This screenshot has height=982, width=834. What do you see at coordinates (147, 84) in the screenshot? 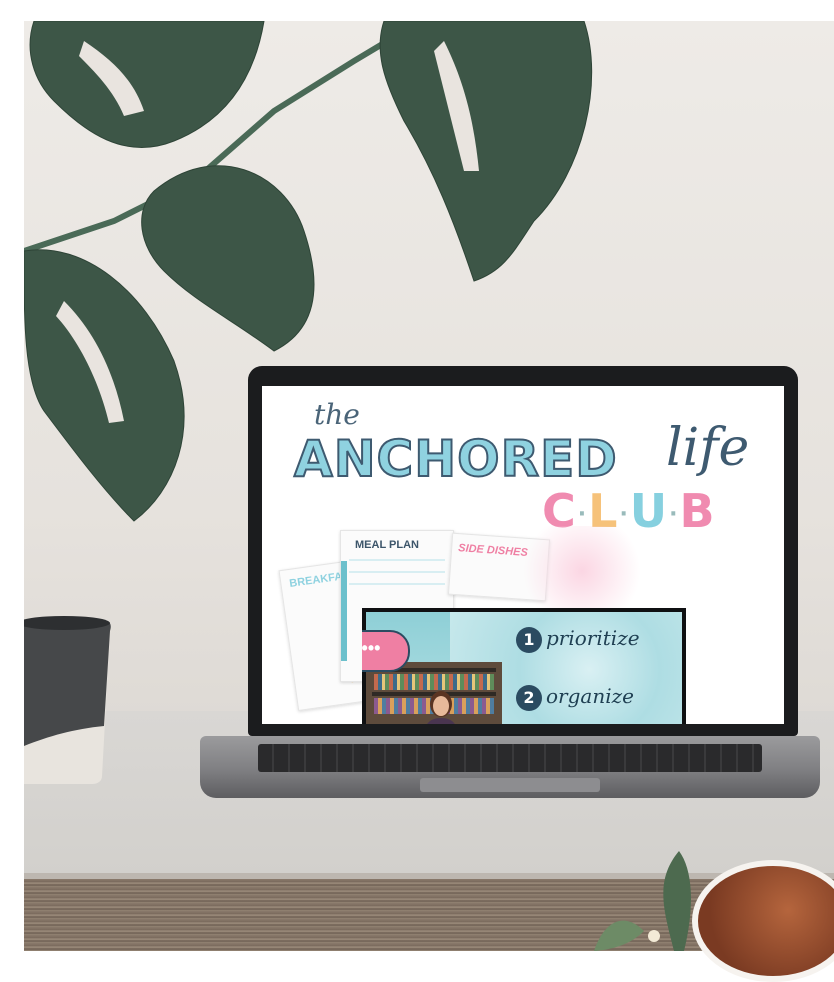
I see `monstera-leaf-top` at bounding box center [147, 84].